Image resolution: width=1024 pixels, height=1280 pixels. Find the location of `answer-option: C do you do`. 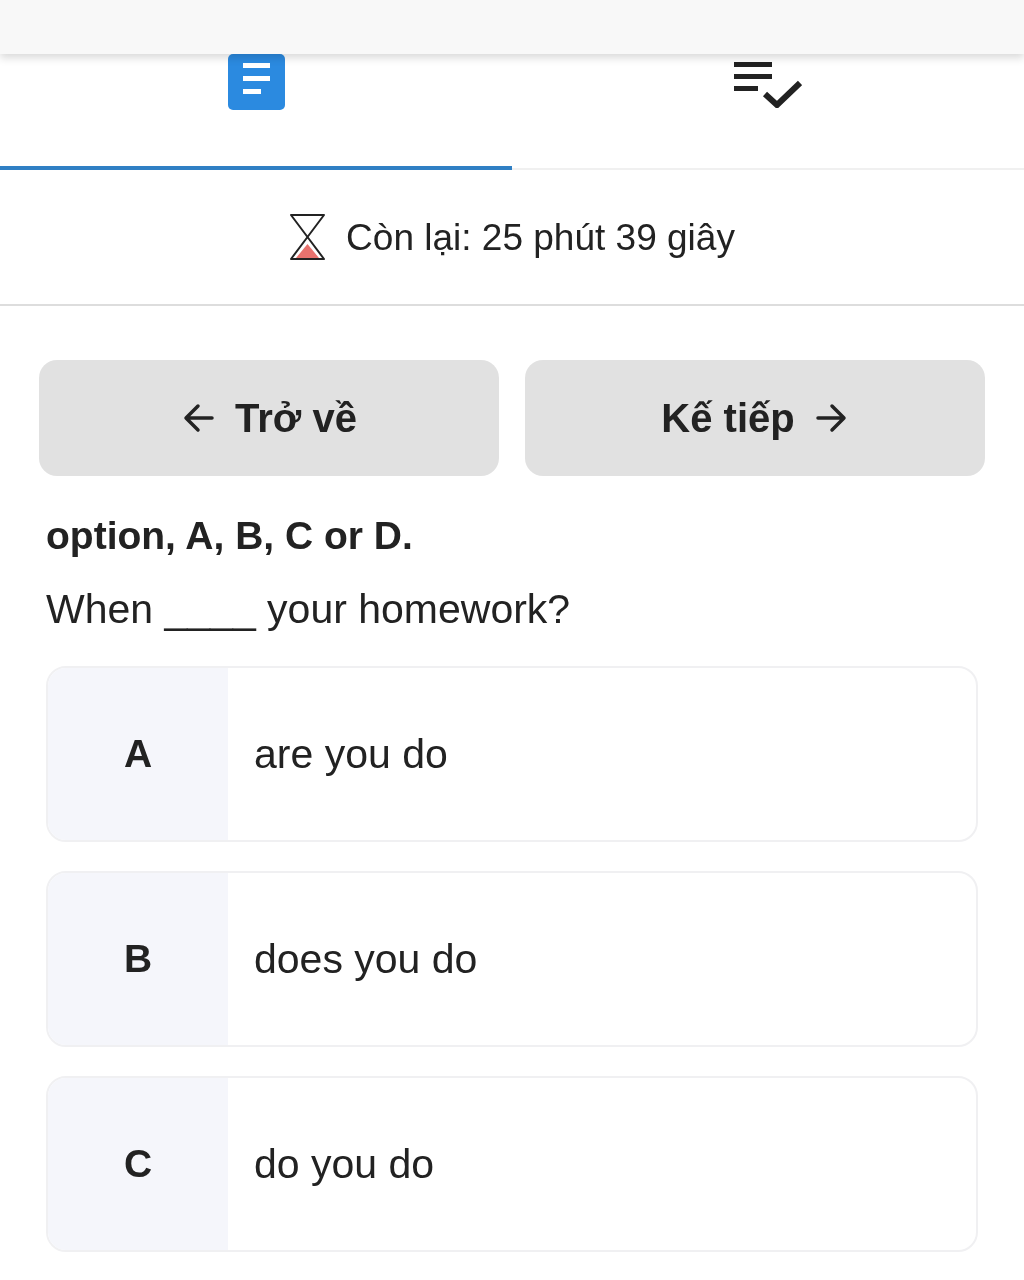

answer-option: C do you do is located at coordinates (512, 1164).